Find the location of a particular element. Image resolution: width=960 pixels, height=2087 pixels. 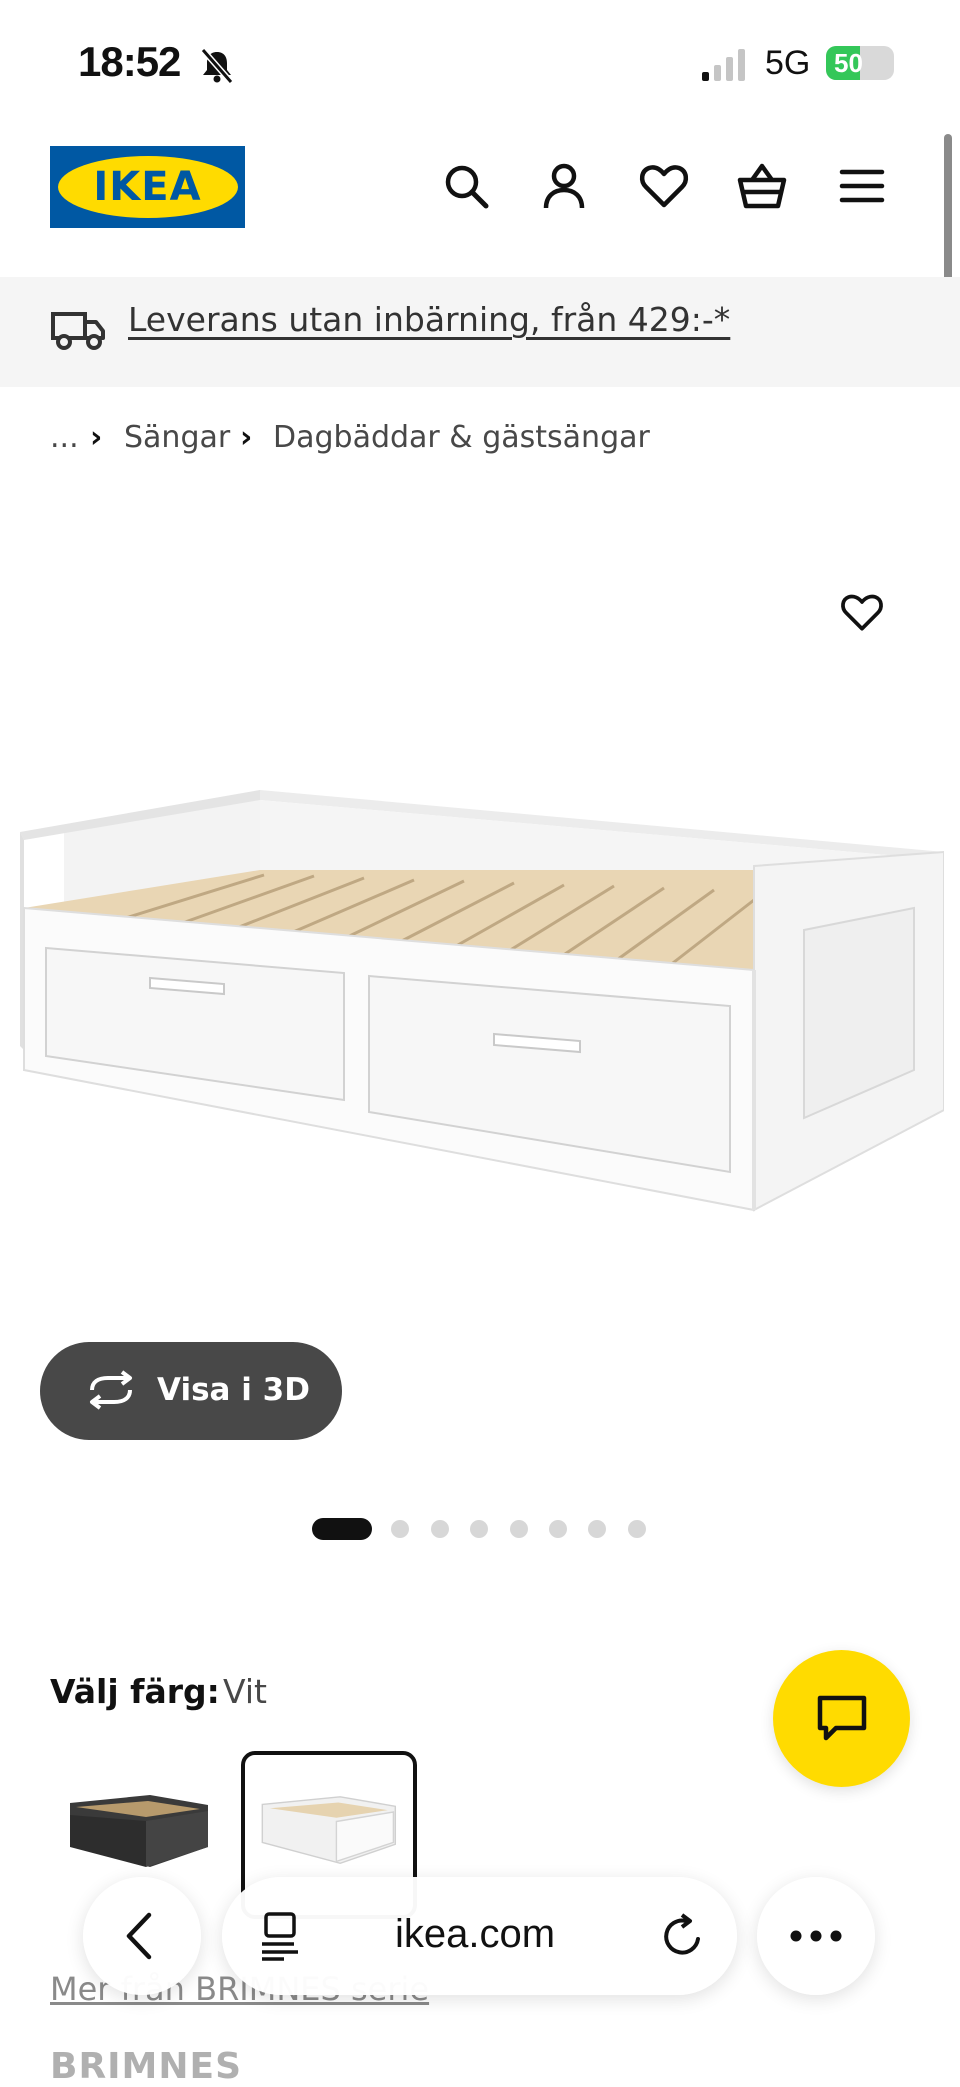

breadcrumb-item-daybeds: Dagbäddar & gästsängar is located at coordinates (461, 437).